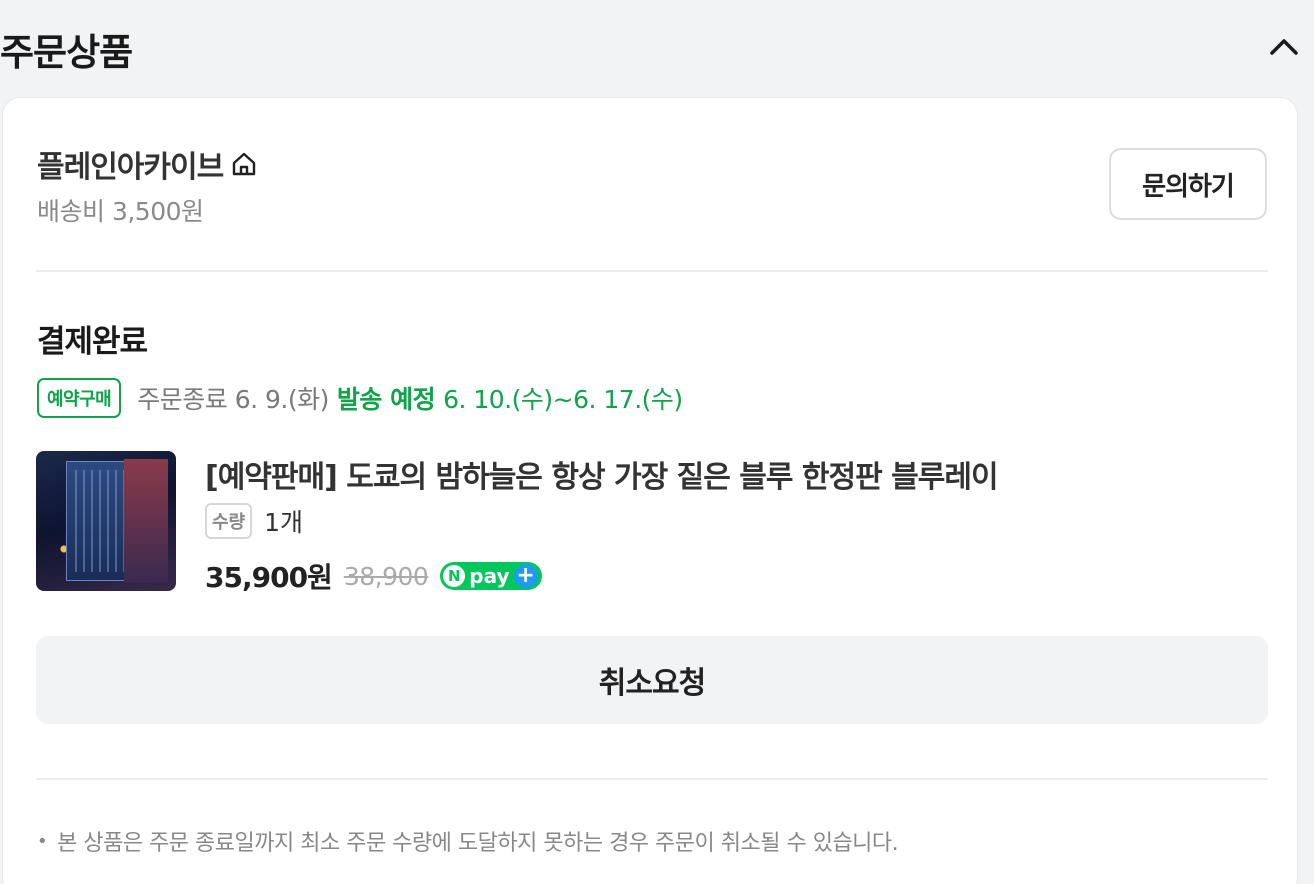 This screenshot has width=1314, height=884. Describe the element at coordinates (454, 576) in the screenshot. I see `npay-n-icon: N` at that location.